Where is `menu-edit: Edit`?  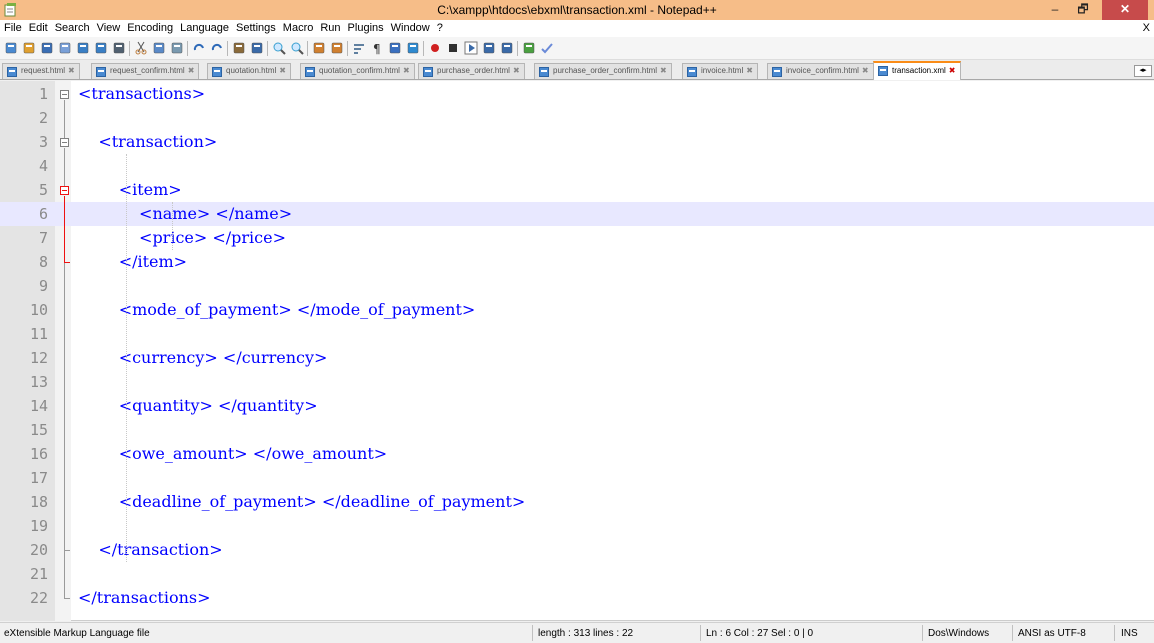
menu-edit: Edit is located at coordinates (38, 27).